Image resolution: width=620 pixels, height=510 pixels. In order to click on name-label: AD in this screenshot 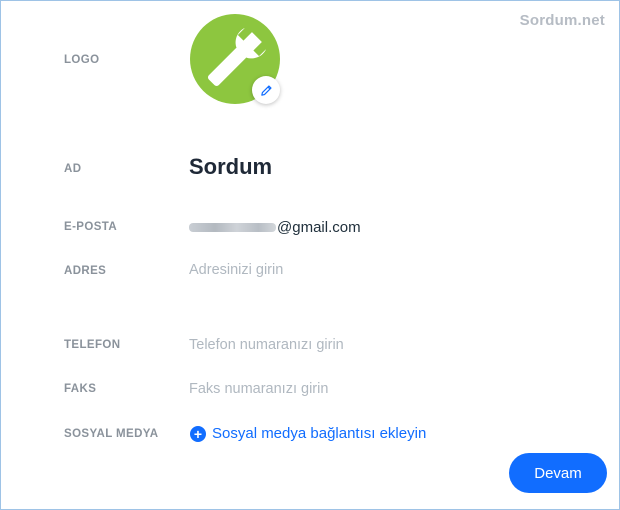, I will do `click(73, 169)`.